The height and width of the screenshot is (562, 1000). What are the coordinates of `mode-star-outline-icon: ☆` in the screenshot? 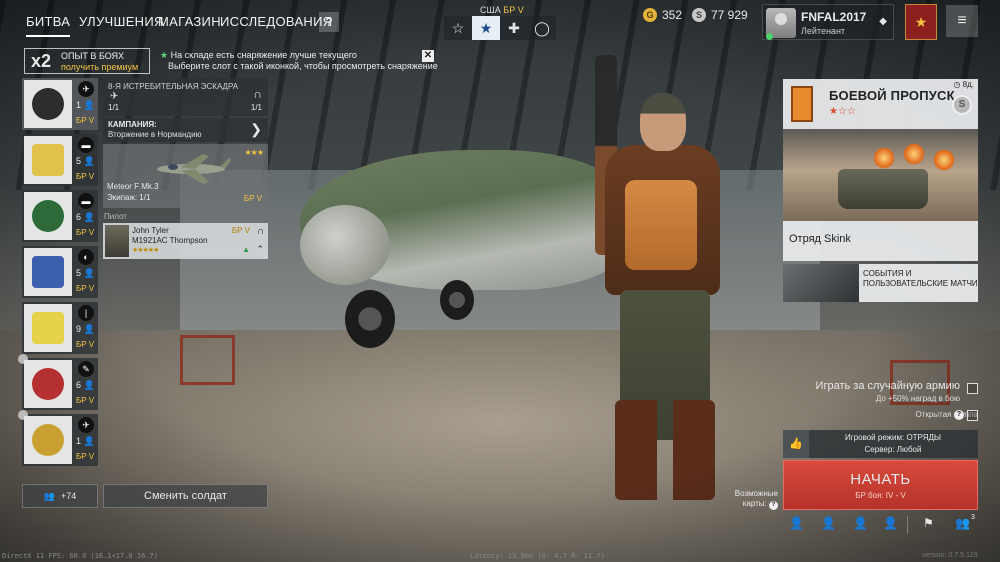 It's located at (458, 28).